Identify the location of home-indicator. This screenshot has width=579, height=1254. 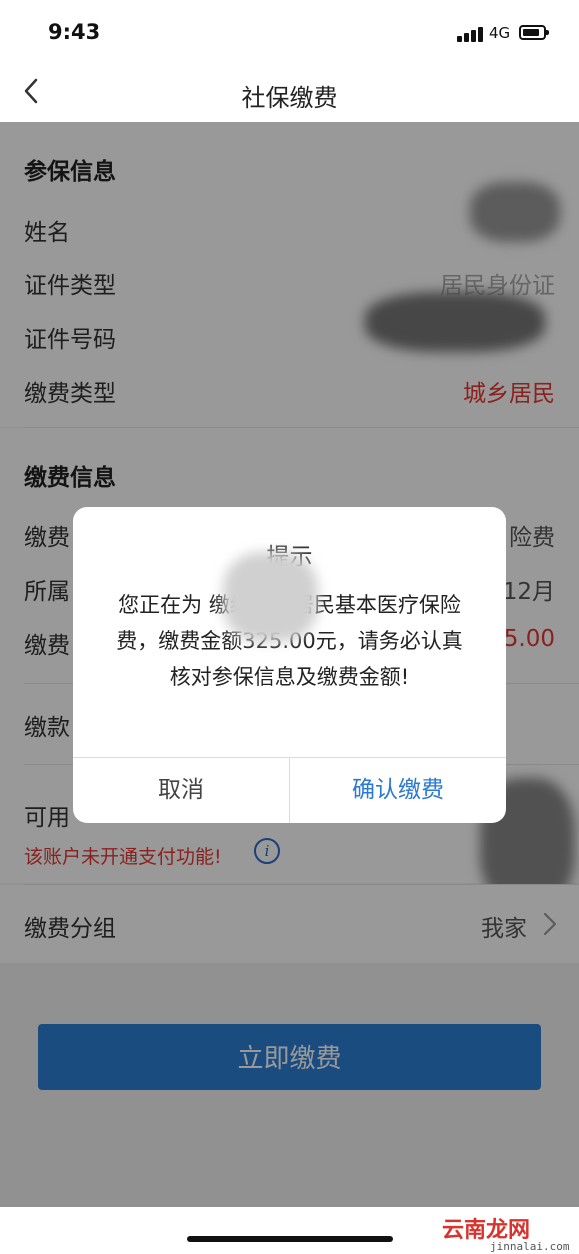
(290, 1239).